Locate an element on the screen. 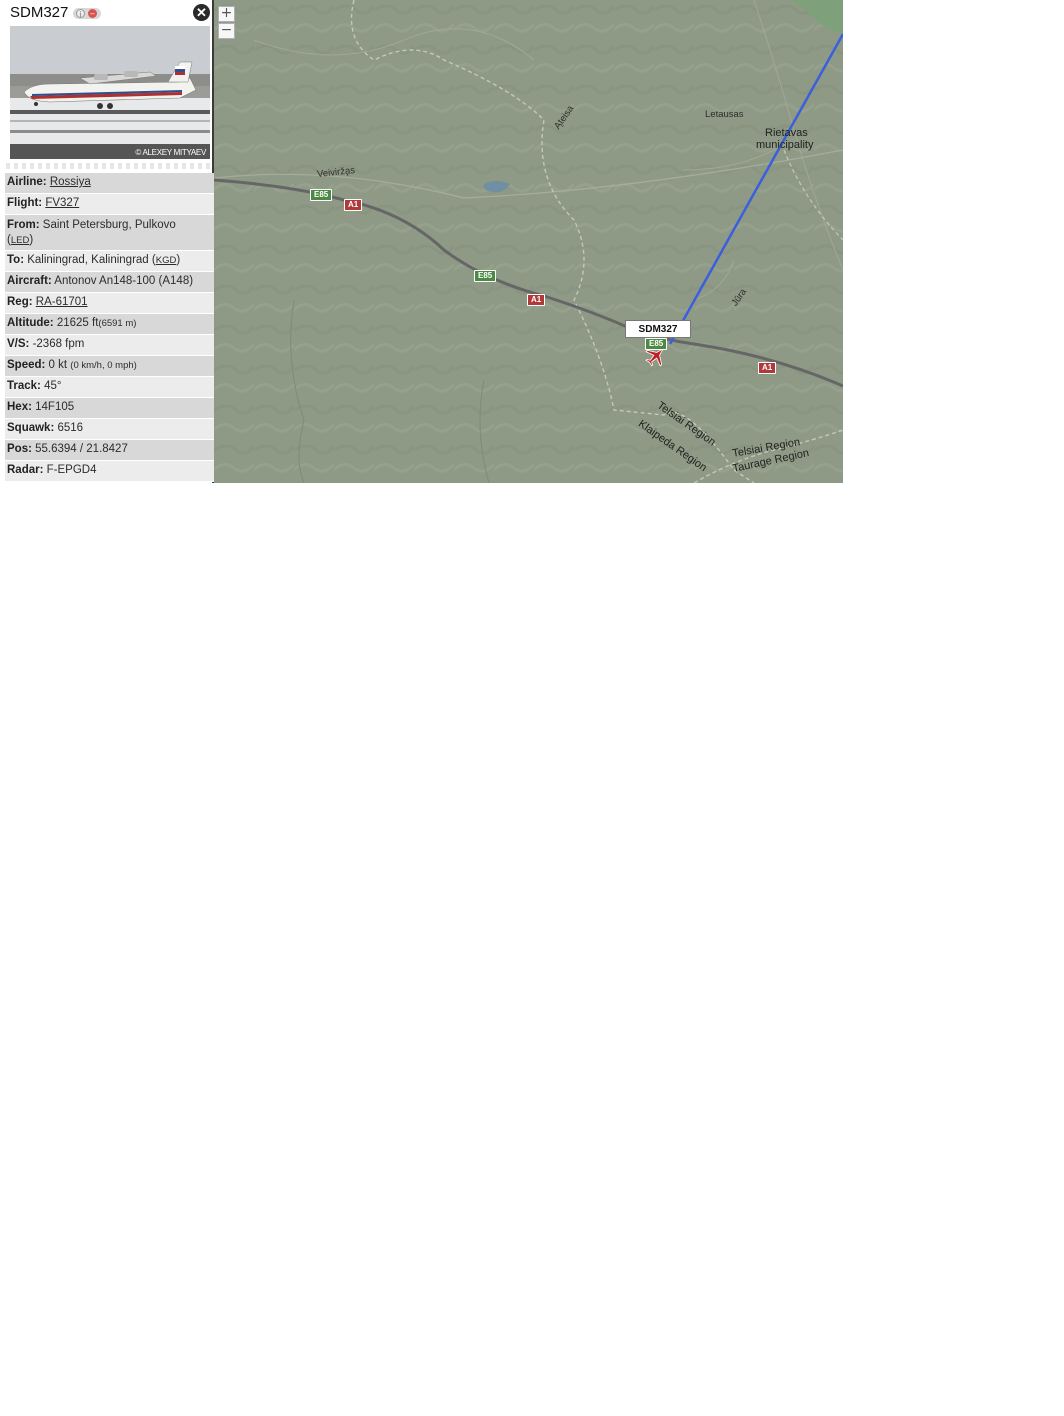  label-airline: Airline: is located at coordinates (27, 182).